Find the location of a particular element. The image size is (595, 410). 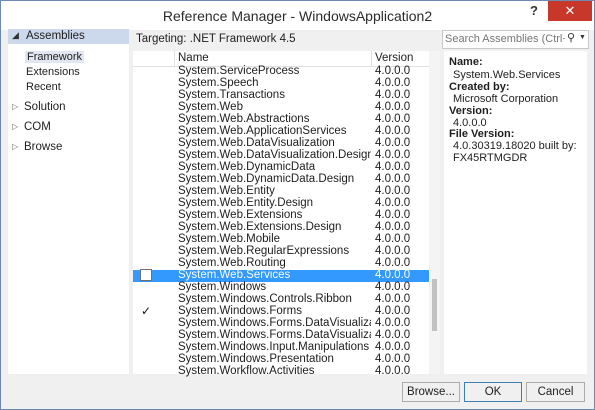

row-checkbox is located at coordinates (146, 275).